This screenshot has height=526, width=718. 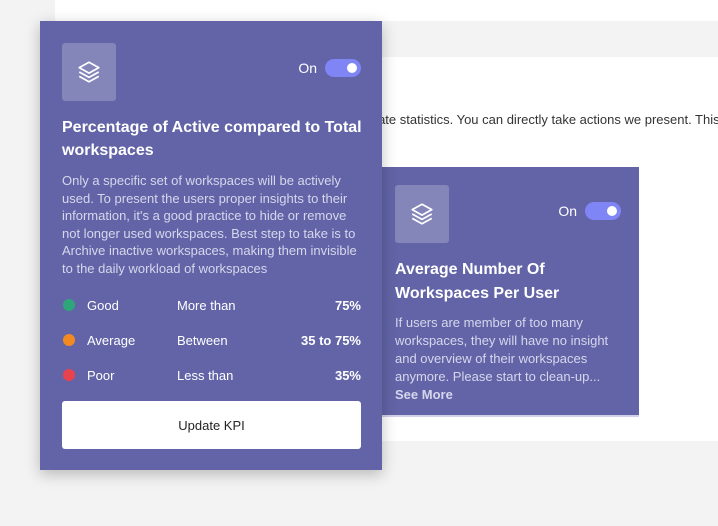 I want to click on kpi-label: Good, so click(x=103, y=305).